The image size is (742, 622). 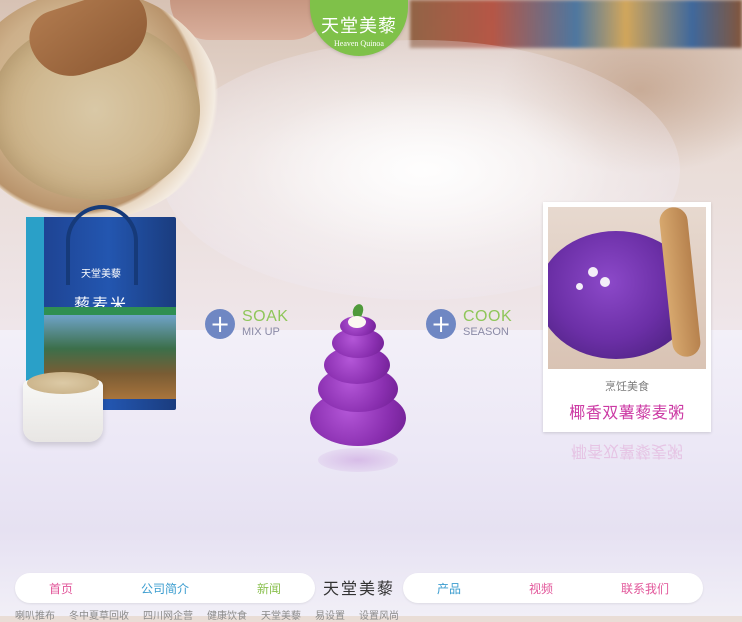 I want to click on package-stripe, so click(x=110, y=311).